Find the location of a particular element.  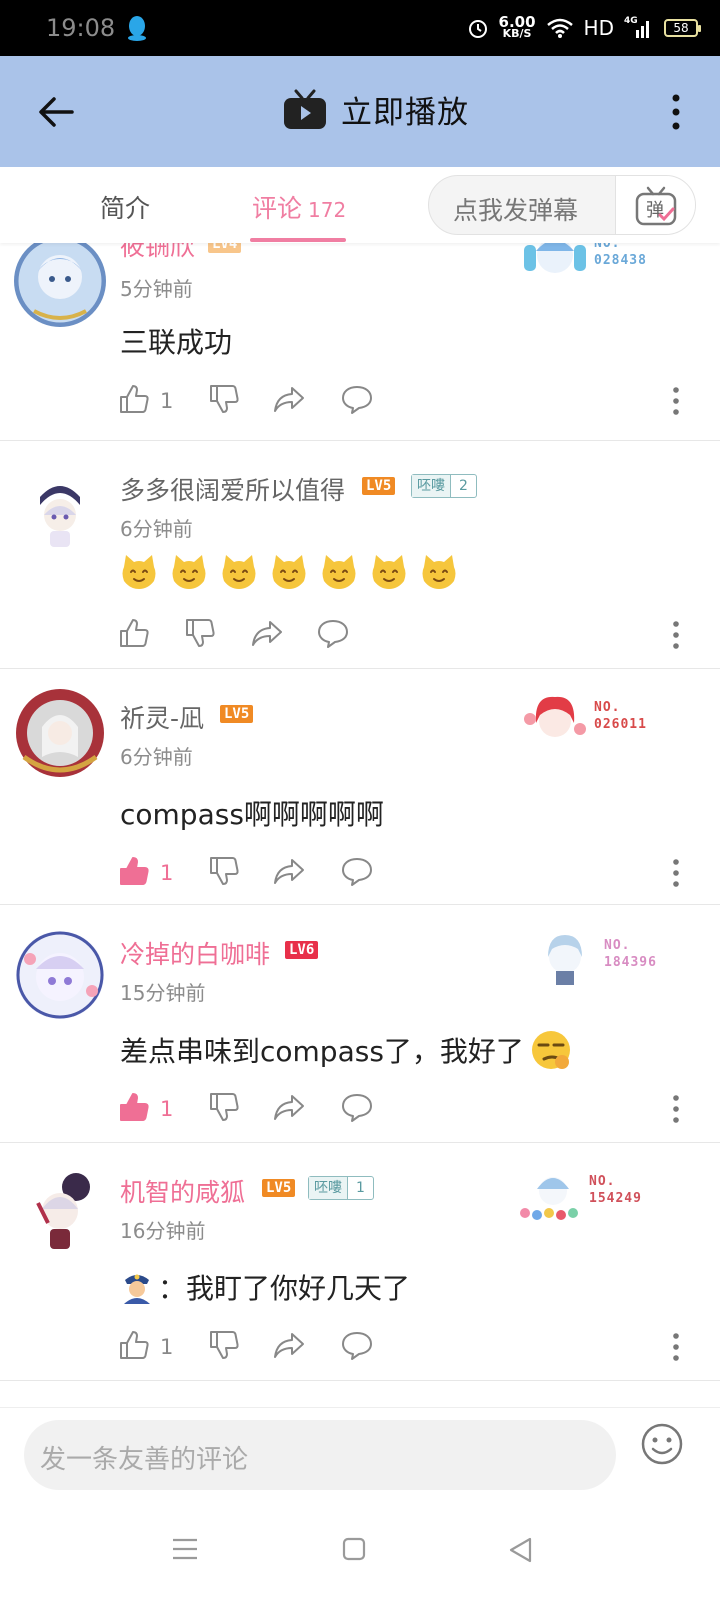

comment-placeholder: 发一条友善的评论 is located at coordinates (144, 1460).